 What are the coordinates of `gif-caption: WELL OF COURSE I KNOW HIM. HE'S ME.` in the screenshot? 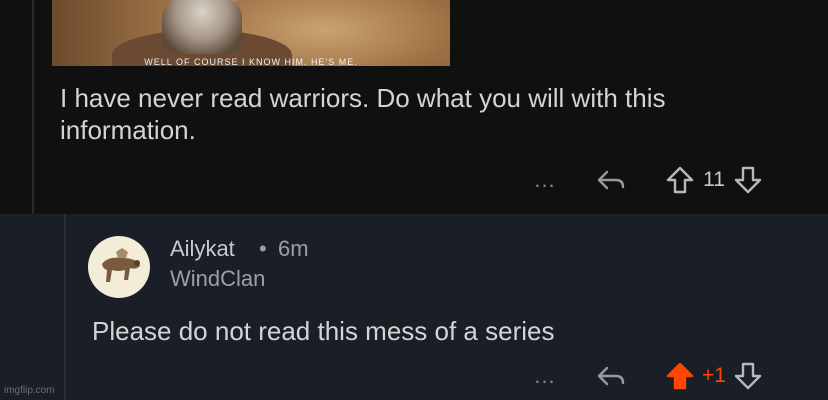 It's located at (251, 62).